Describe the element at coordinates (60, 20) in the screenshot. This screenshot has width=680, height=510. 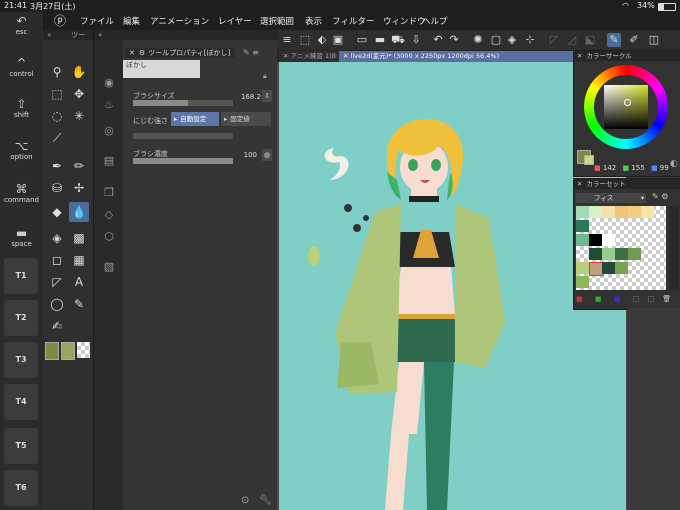
I see `app-logo-icon: ⓟ` at that location.